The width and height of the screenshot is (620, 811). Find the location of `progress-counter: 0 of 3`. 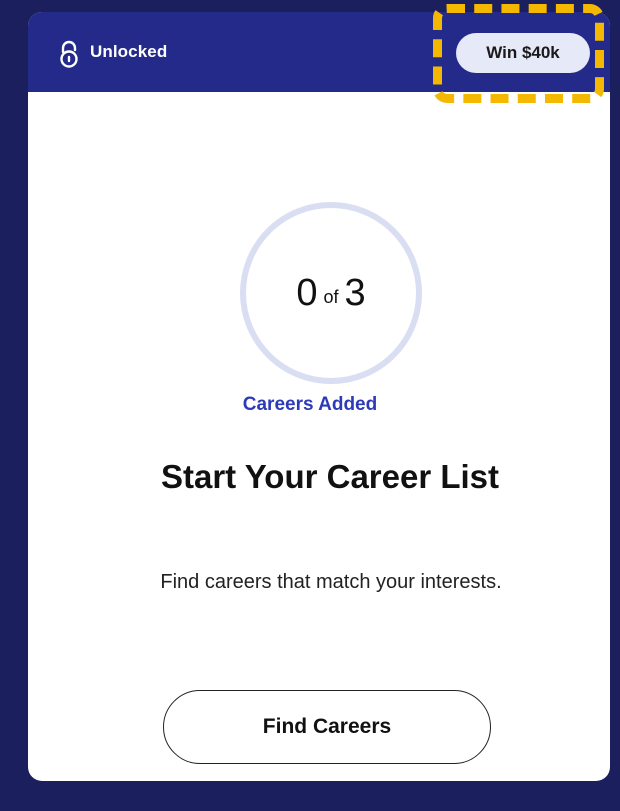

progress-counter: 0 of 3 is located at coordinates (331, 293).